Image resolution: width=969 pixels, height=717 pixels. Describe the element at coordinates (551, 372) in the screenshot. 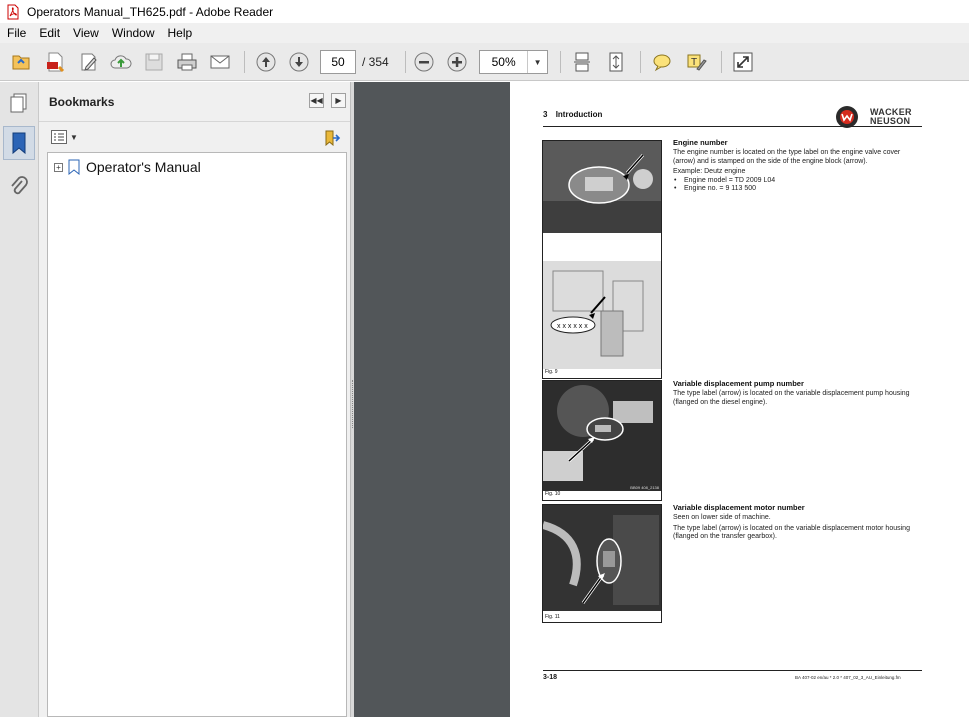

I see `figure-caption: Fig. 9` at that location.